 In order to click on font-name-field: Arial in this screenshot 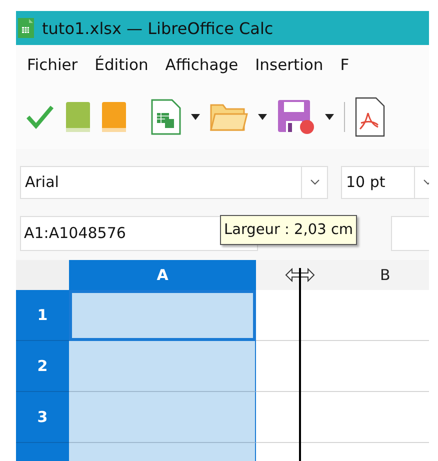, I will do `click(174, 182)`.